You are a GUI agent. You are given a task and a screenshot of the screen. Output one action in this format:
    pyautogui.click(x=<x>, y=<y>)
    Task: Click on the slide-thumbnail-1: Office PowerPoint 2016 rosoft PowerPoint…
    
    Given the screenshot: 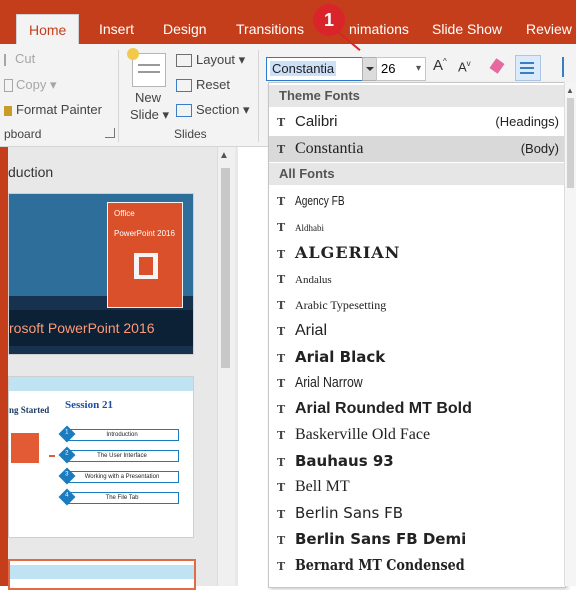 What is the action you would take?
    pyautogui.click(x=101, y=274)
    